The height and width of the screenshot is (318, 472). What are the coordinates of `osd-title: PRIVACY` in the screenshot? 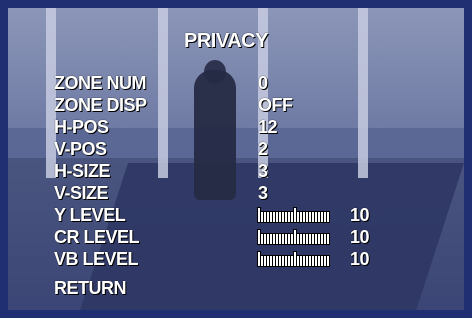 It's located at (226, 41).